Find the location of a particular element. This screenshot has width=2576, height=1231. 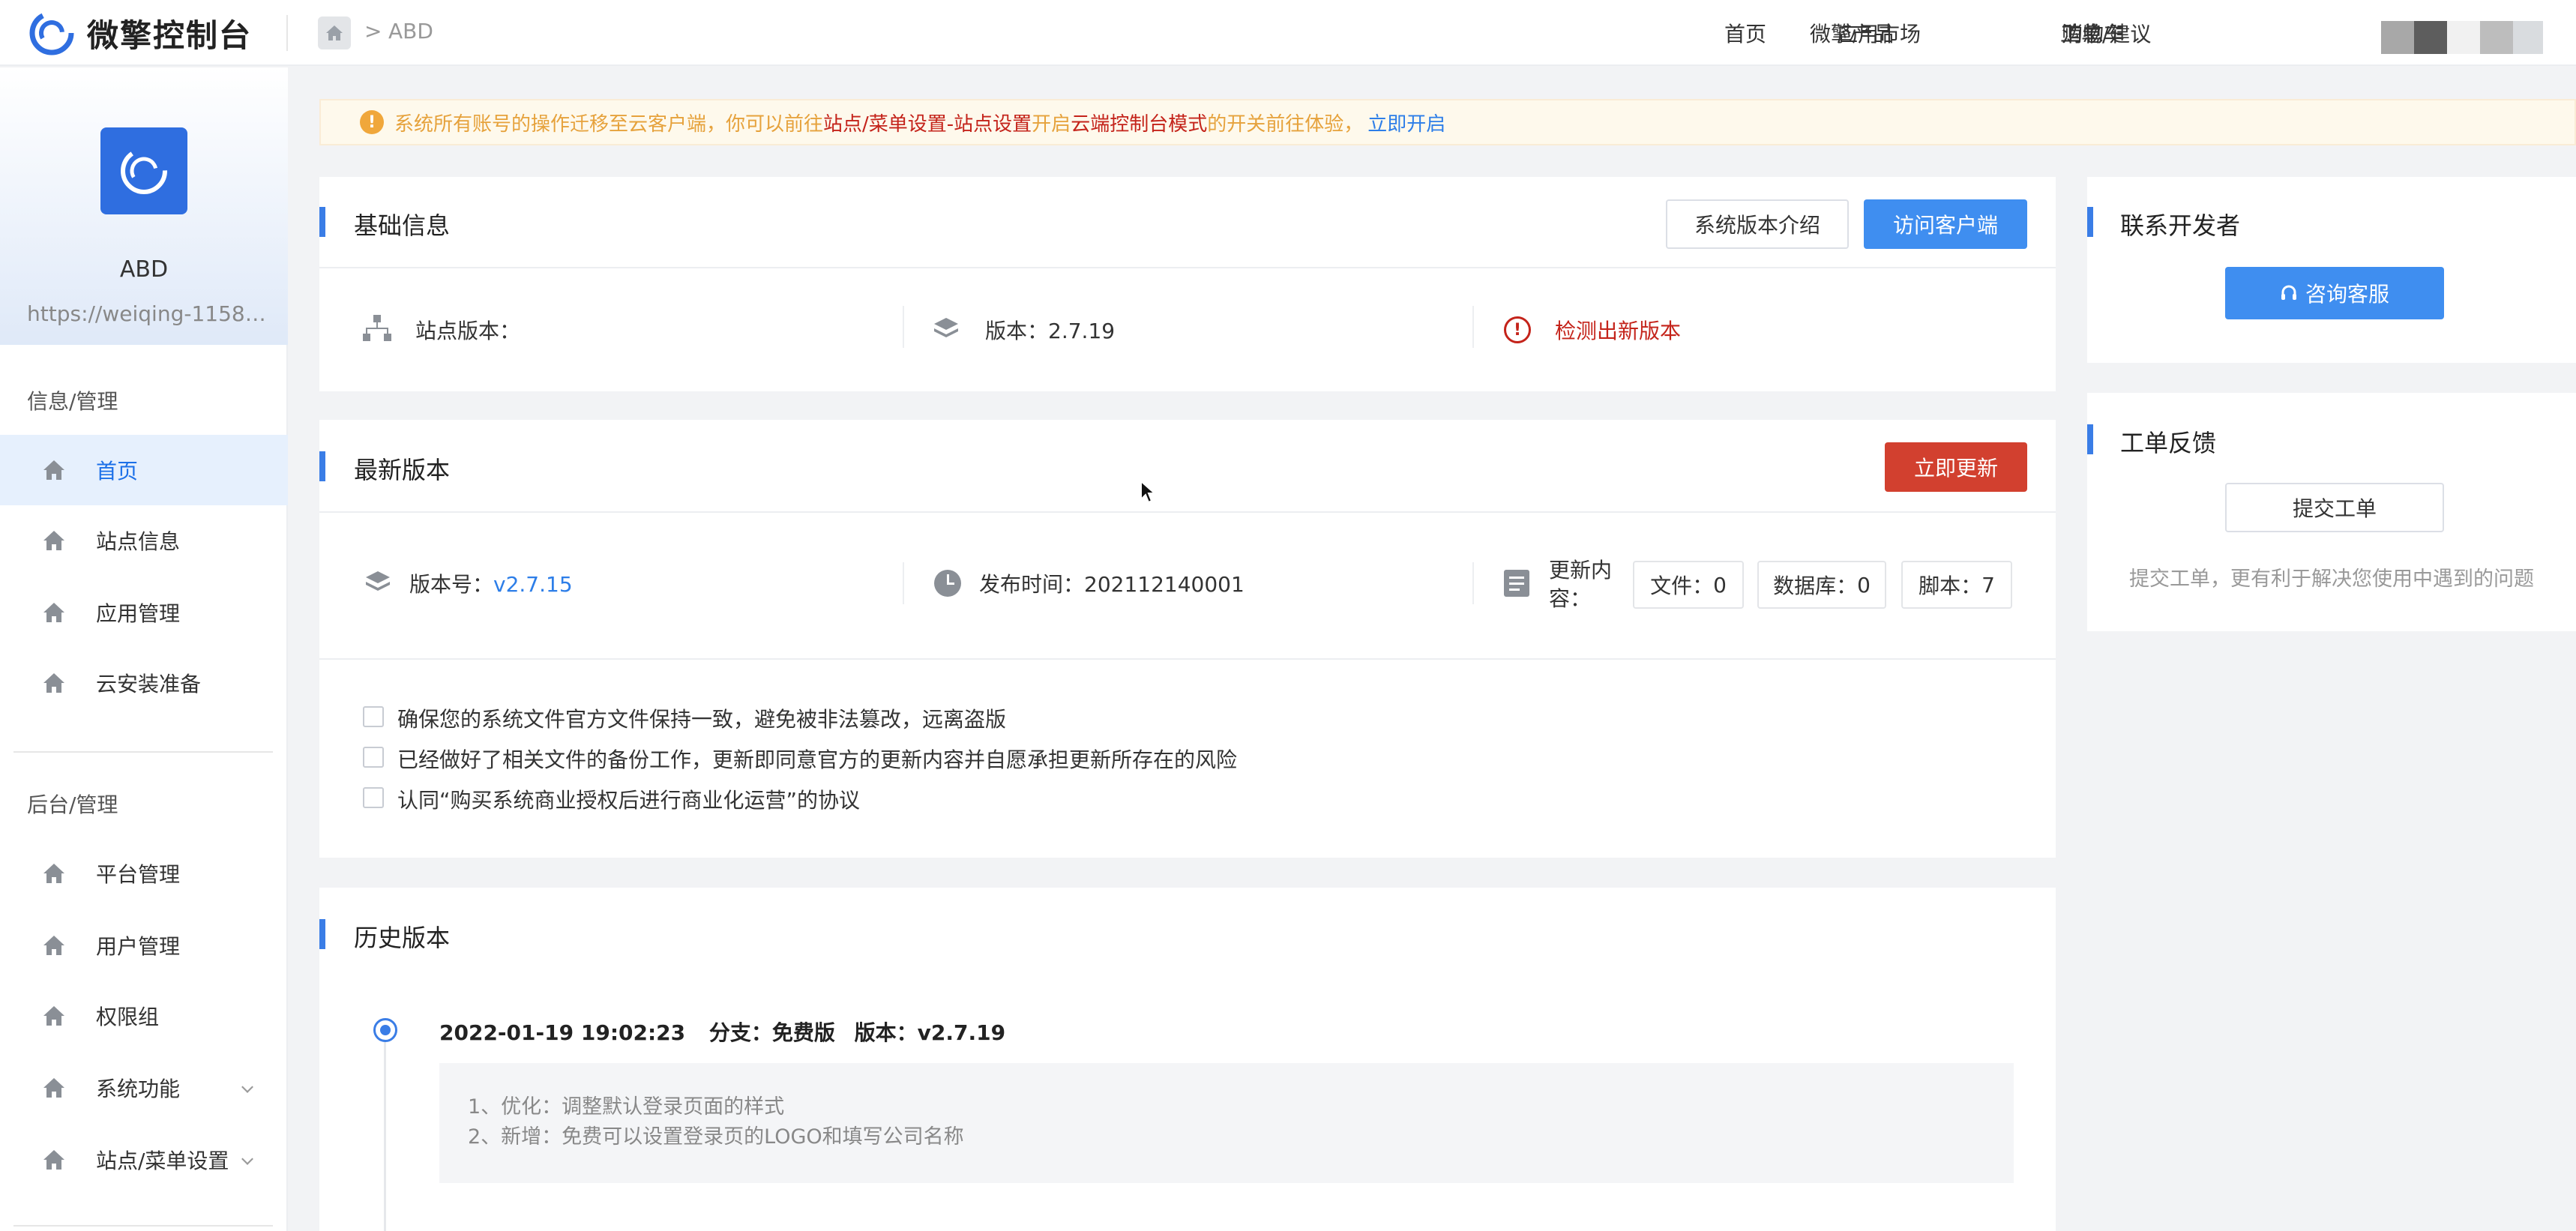

card-title: 工单反馈 is located at coordinates (2169, 443).